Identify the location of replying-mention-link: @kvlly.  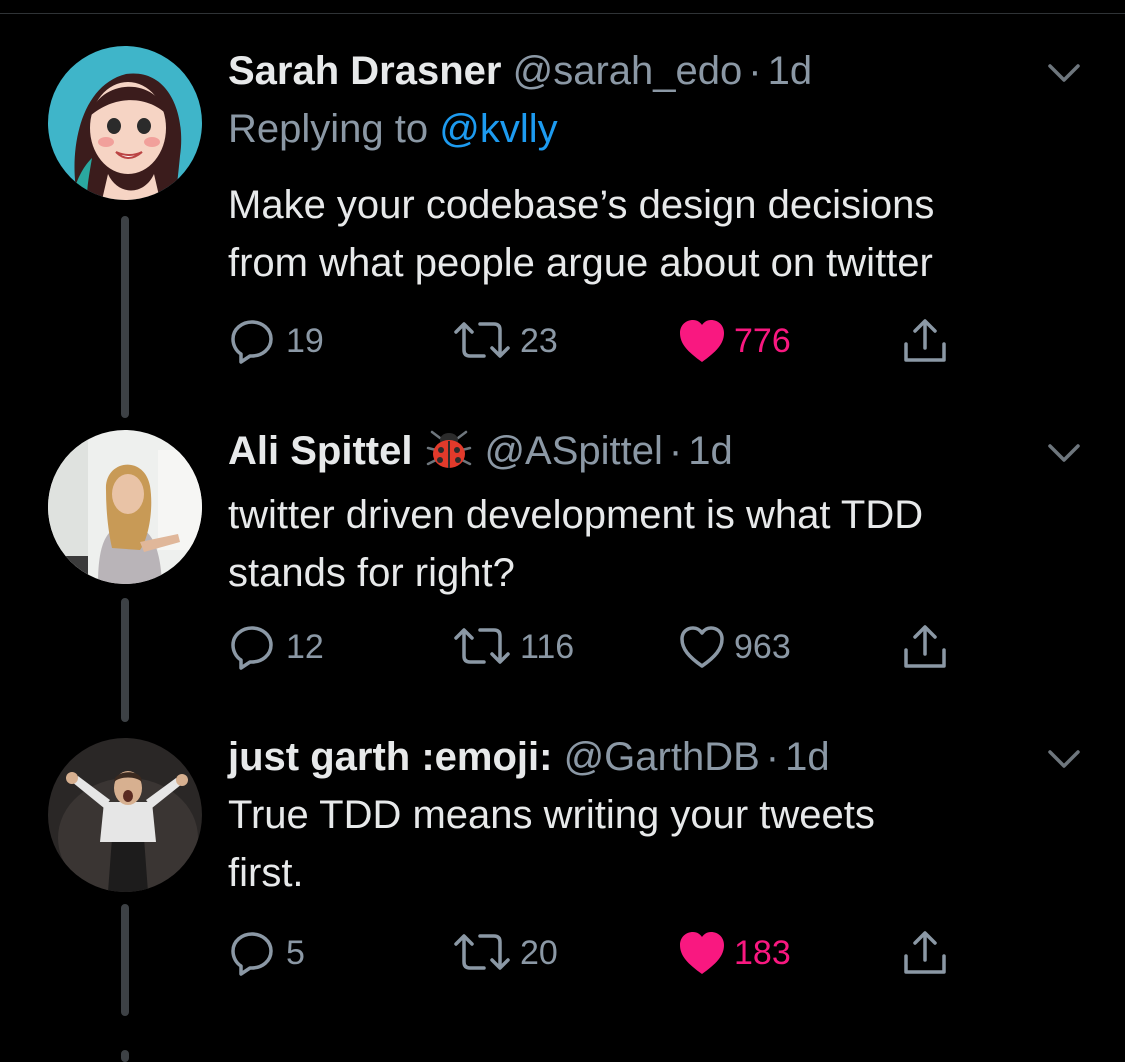
(498, 129).